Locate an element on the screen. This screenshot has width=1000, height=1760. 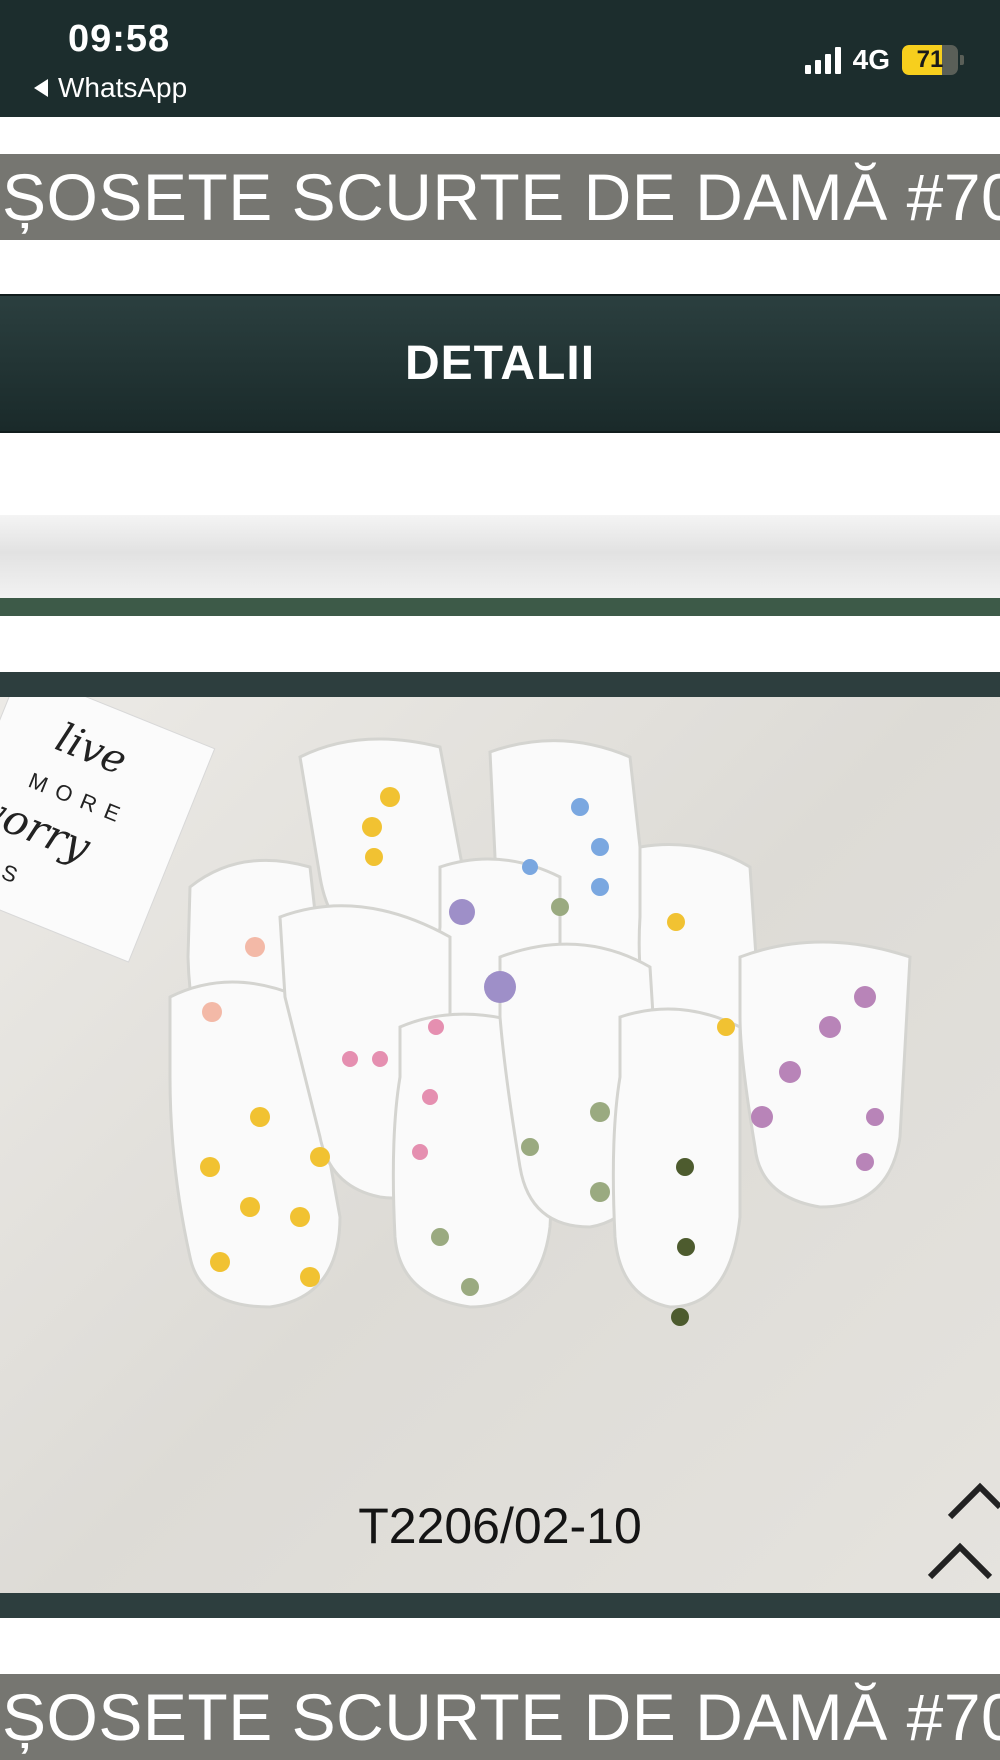
cellular-signal-icon is located at coordinates (822, 60).